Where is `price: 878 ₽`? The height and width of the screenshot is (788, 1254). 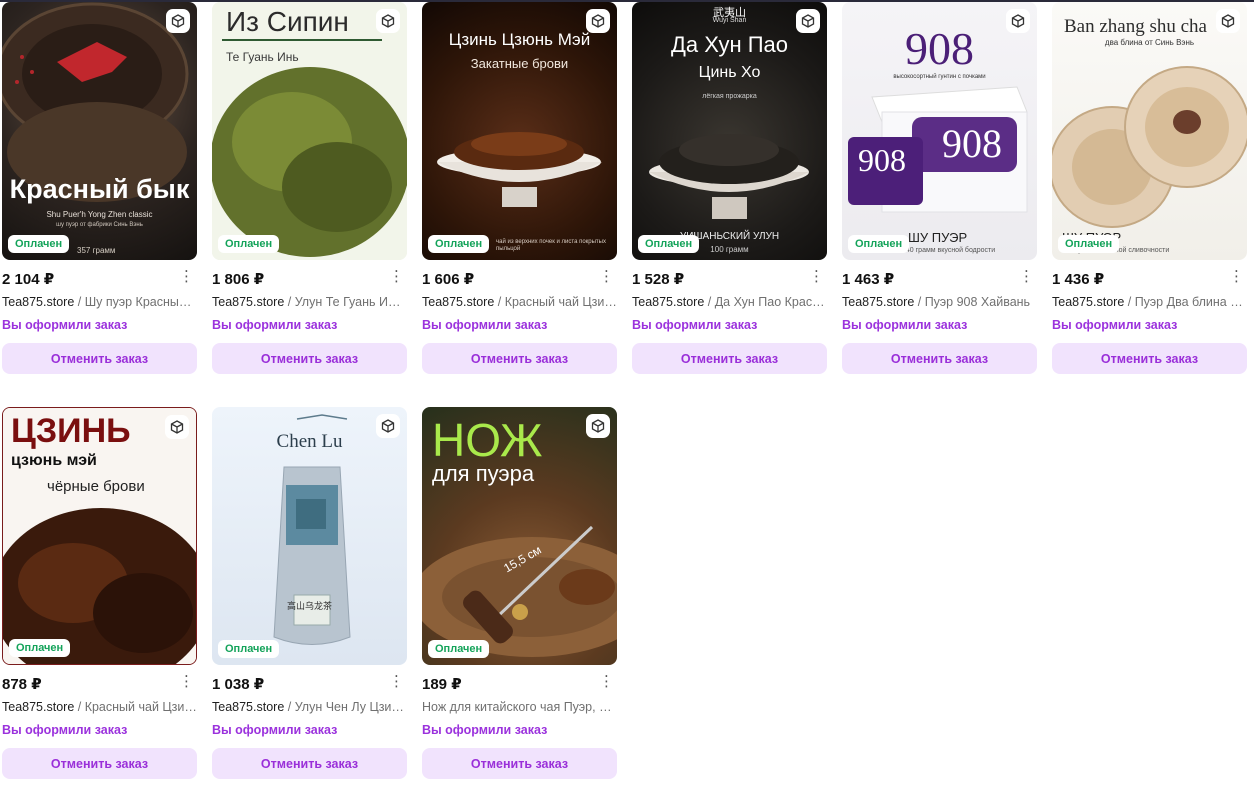 price: 878 ₽ is located at coordinates (22, 684).